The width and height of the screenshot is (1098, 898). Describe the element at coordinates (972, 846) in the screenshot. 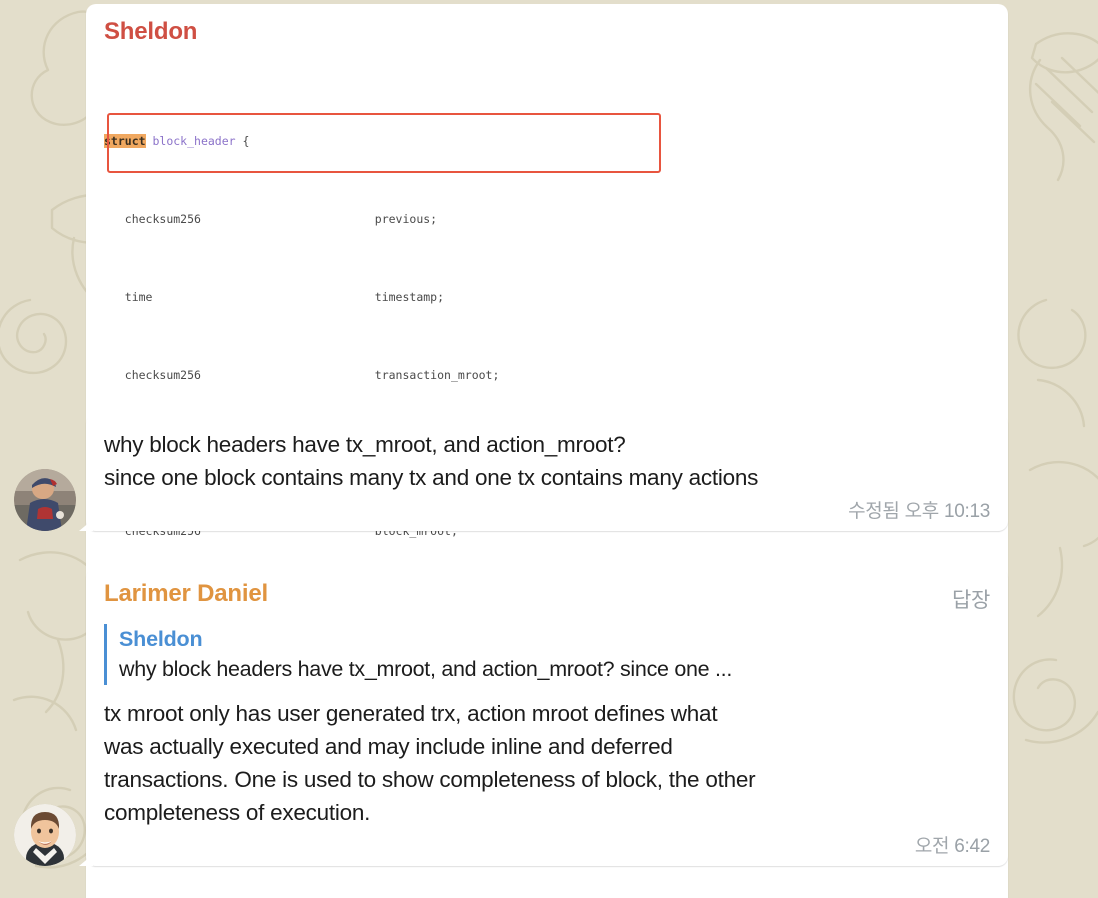

I see `reply-message-time: 6:42` at that location.